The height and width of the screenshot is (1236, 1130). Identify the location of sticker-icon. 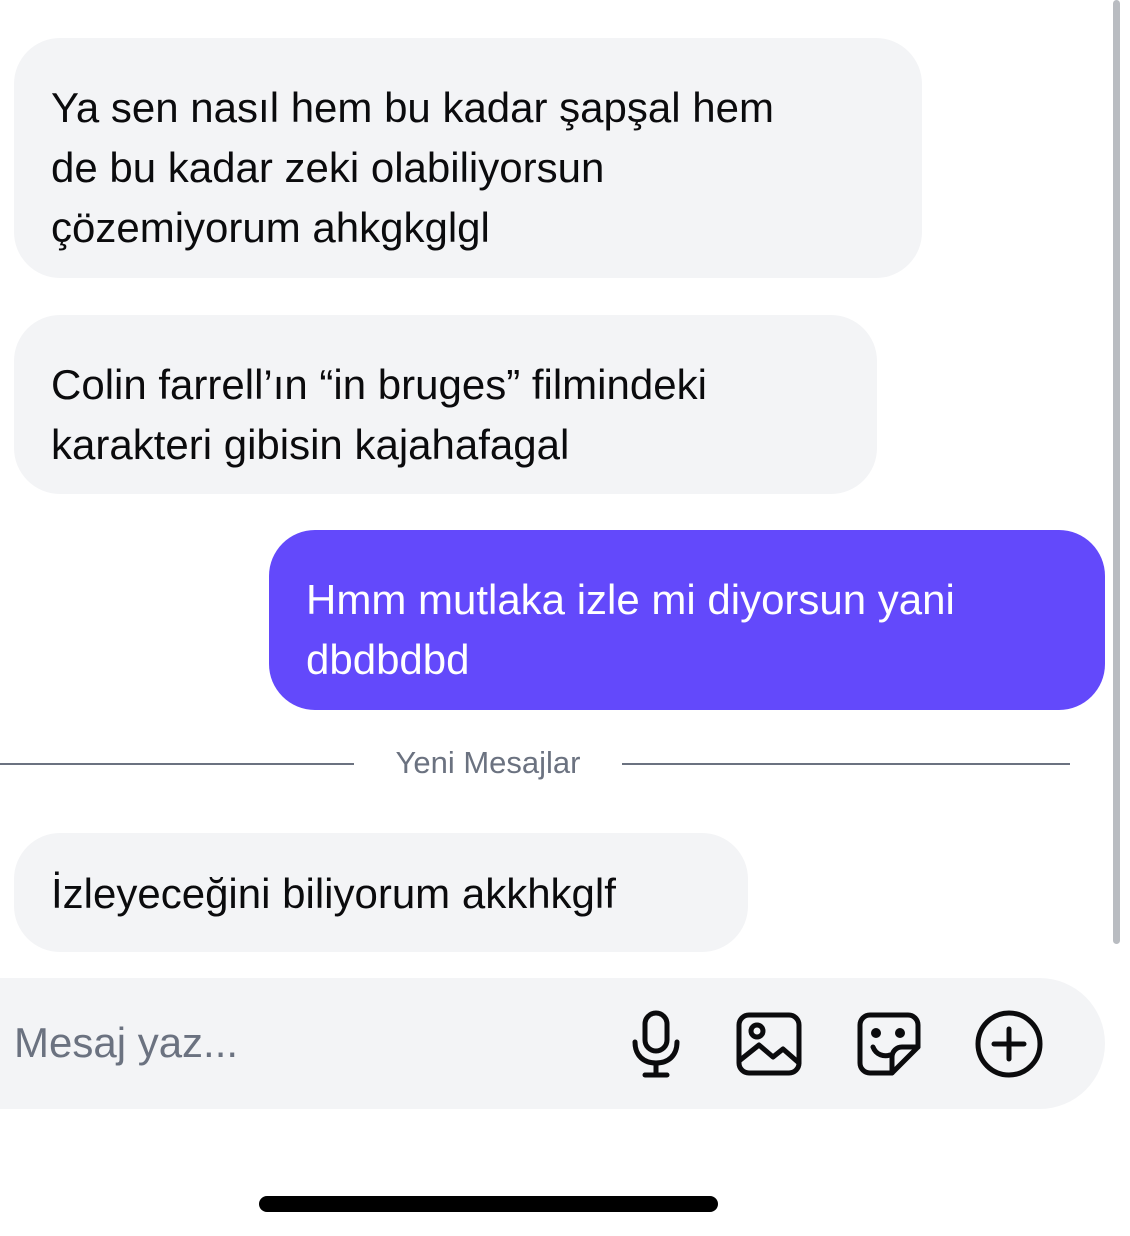
(889, 1044).